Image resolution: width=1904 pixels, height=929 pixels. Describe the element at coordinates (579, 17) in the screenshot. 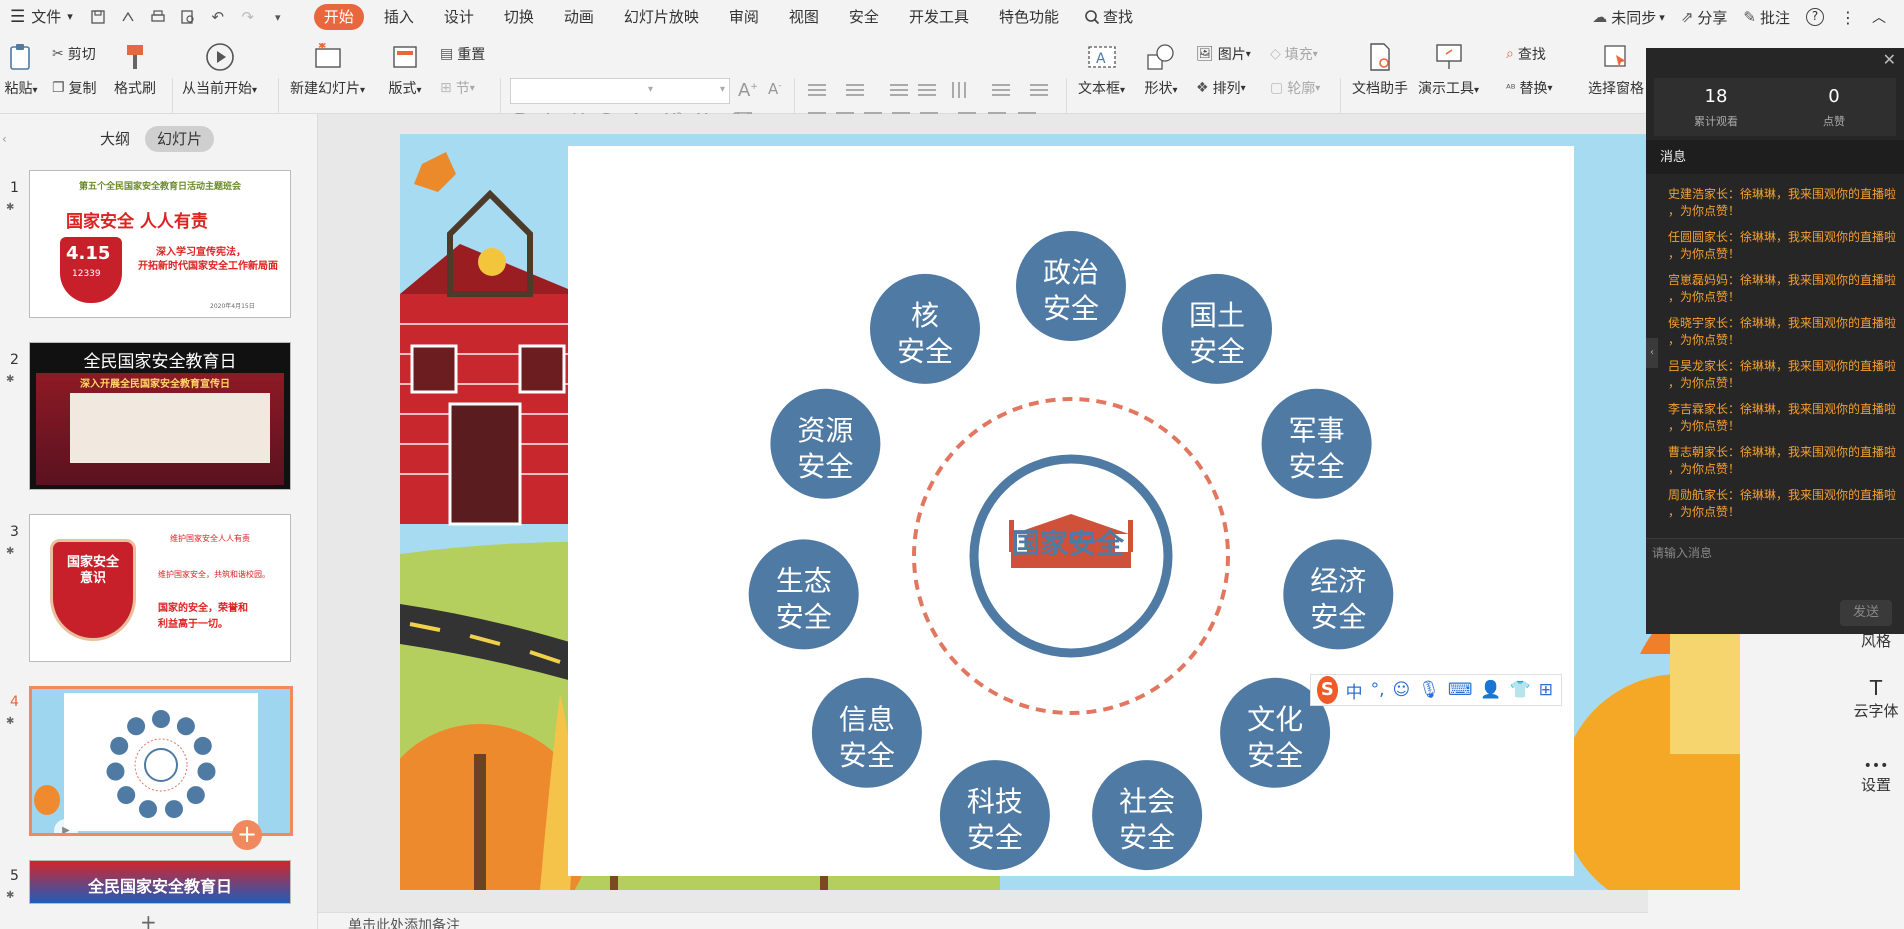

I see `tab-4: 动画` at that location.